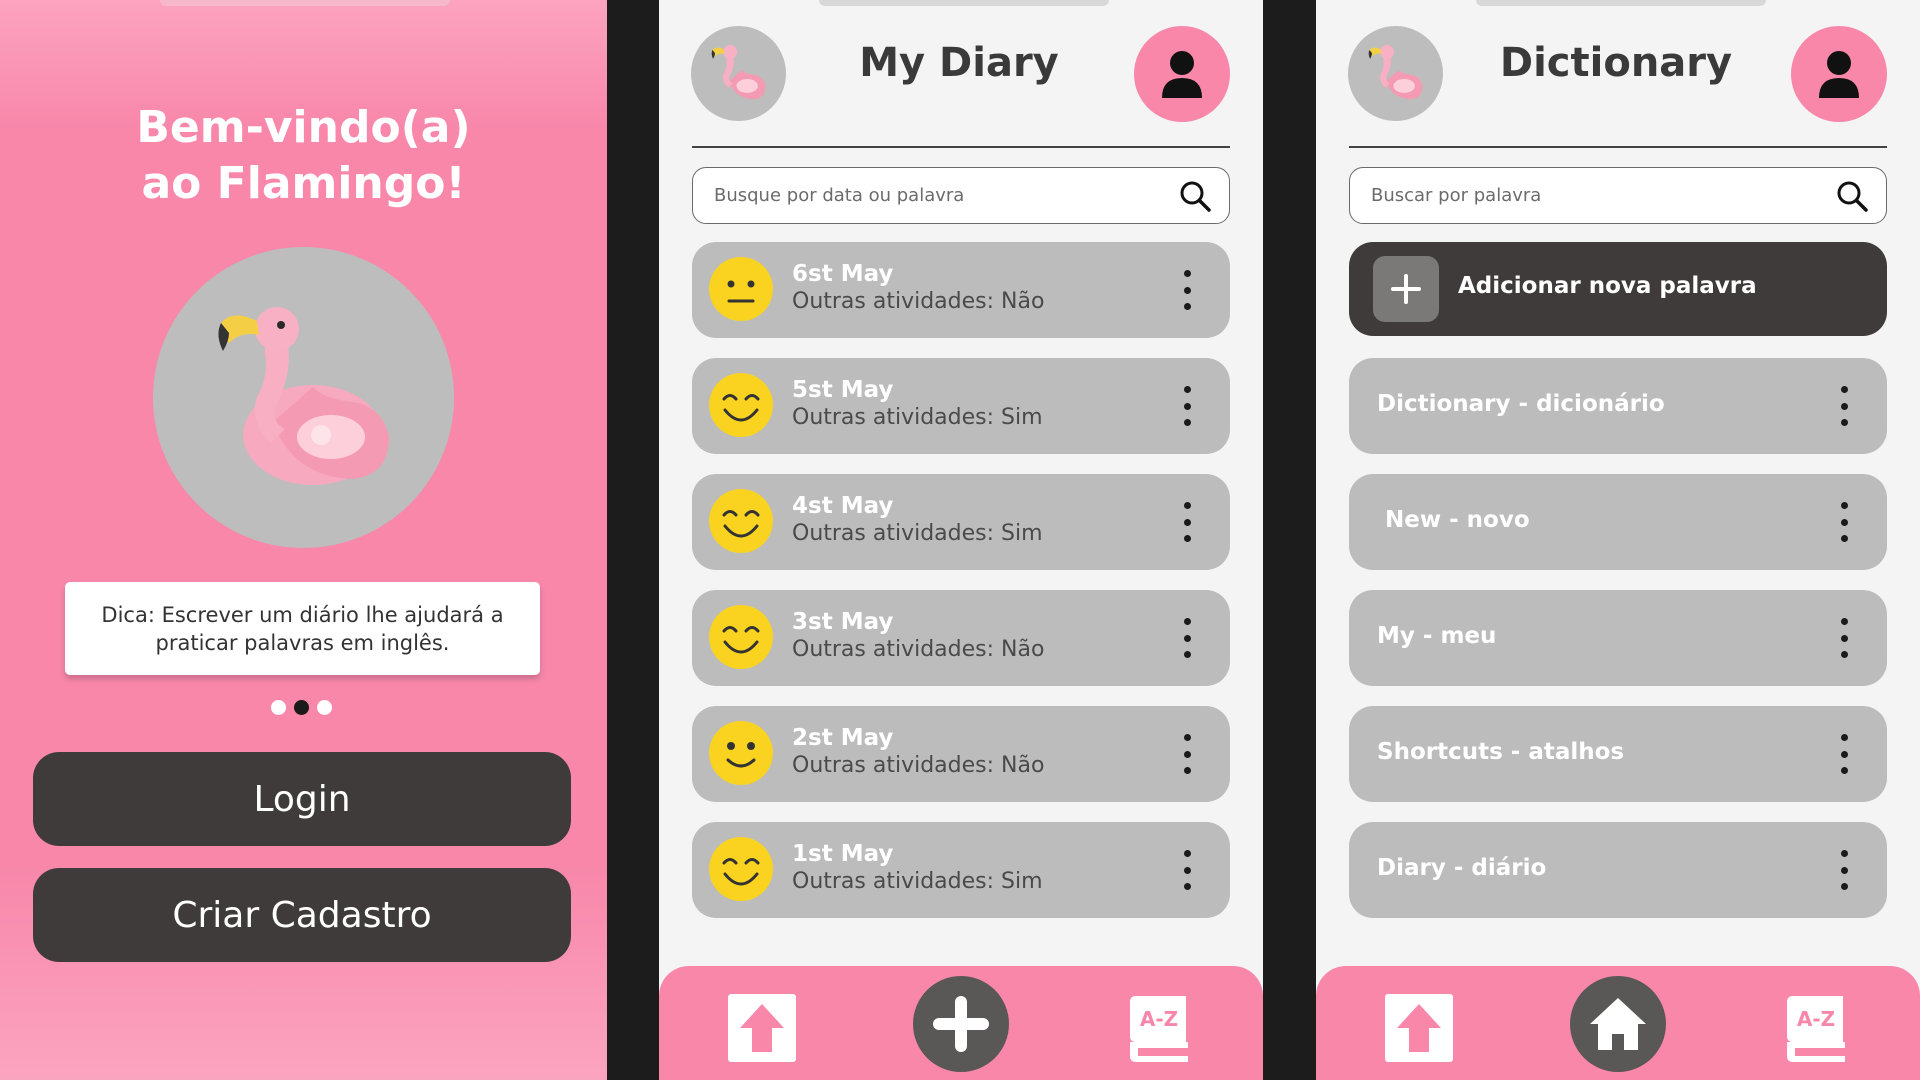 The height and width of the screenshot is (1080, 1920). Describe the element at coordinates (843, 506) in the screenshot. I see `entry-date: 4st May` at that location.